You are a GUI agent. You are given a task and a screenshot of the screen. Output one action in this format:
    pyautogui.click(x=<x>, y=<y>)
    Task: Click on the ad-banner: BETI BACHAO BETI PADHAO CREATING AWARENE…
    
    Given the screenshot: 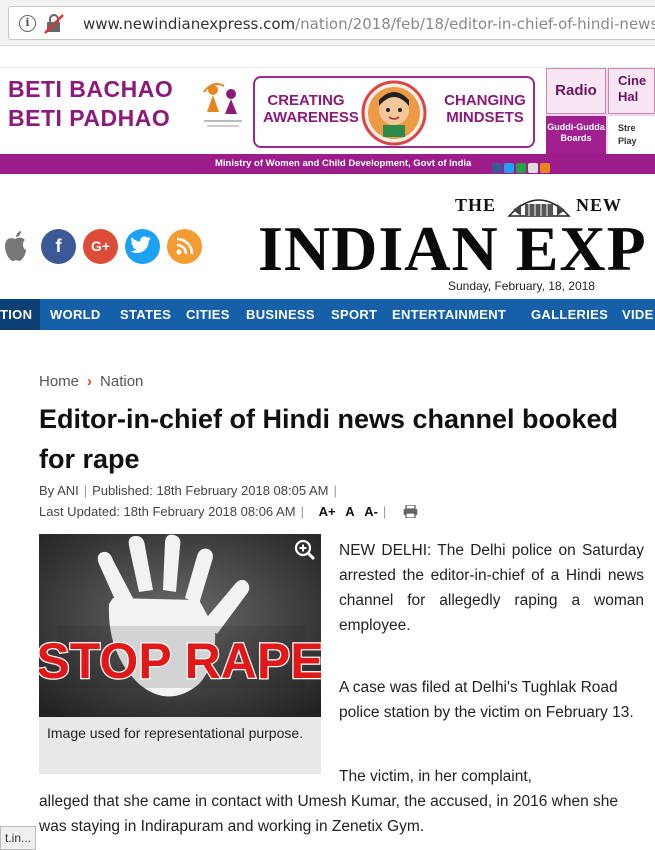 What is the action you would take?
    pyautogui.click(x=327, y=111)
    